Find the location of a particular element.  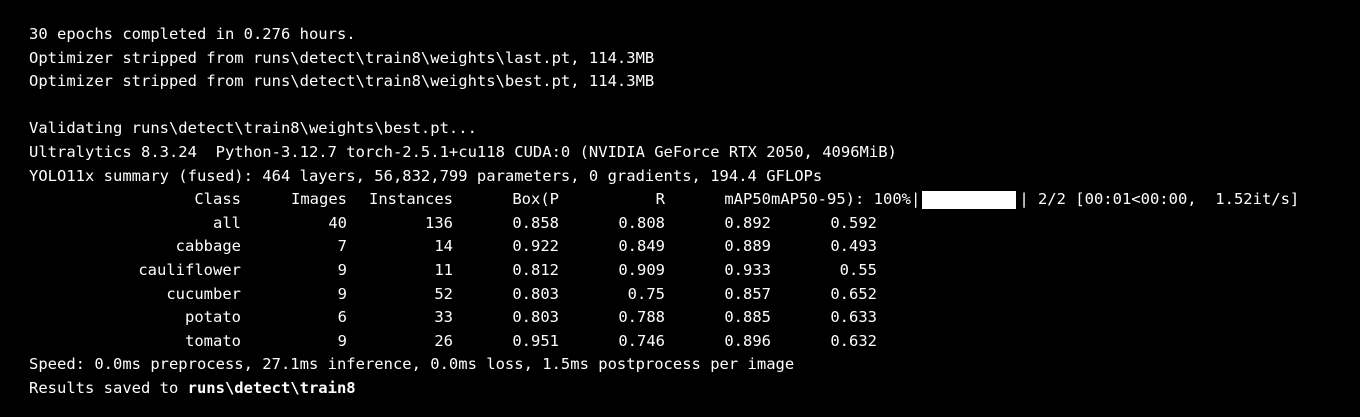

table-row: all 40 136 0.858 0.808 0.892 0.592 is located at coordinates (689, 224).